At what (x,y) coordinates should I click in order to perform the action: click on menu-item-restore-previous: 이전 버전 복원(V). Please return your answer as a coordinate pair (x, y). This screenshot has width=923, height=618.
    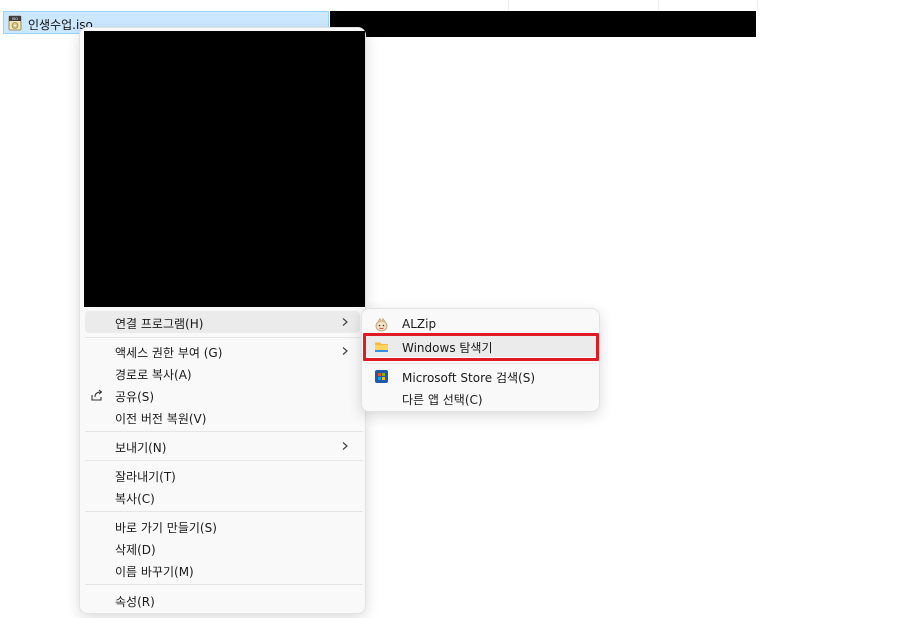
    Looking at the image, I should click on (222, 417).